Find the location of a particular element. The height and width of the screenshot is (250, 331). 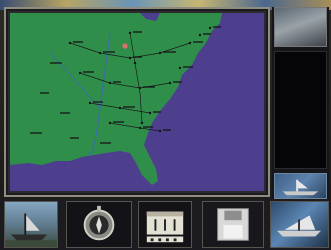

info-panel is located at coordinates (300, 110).